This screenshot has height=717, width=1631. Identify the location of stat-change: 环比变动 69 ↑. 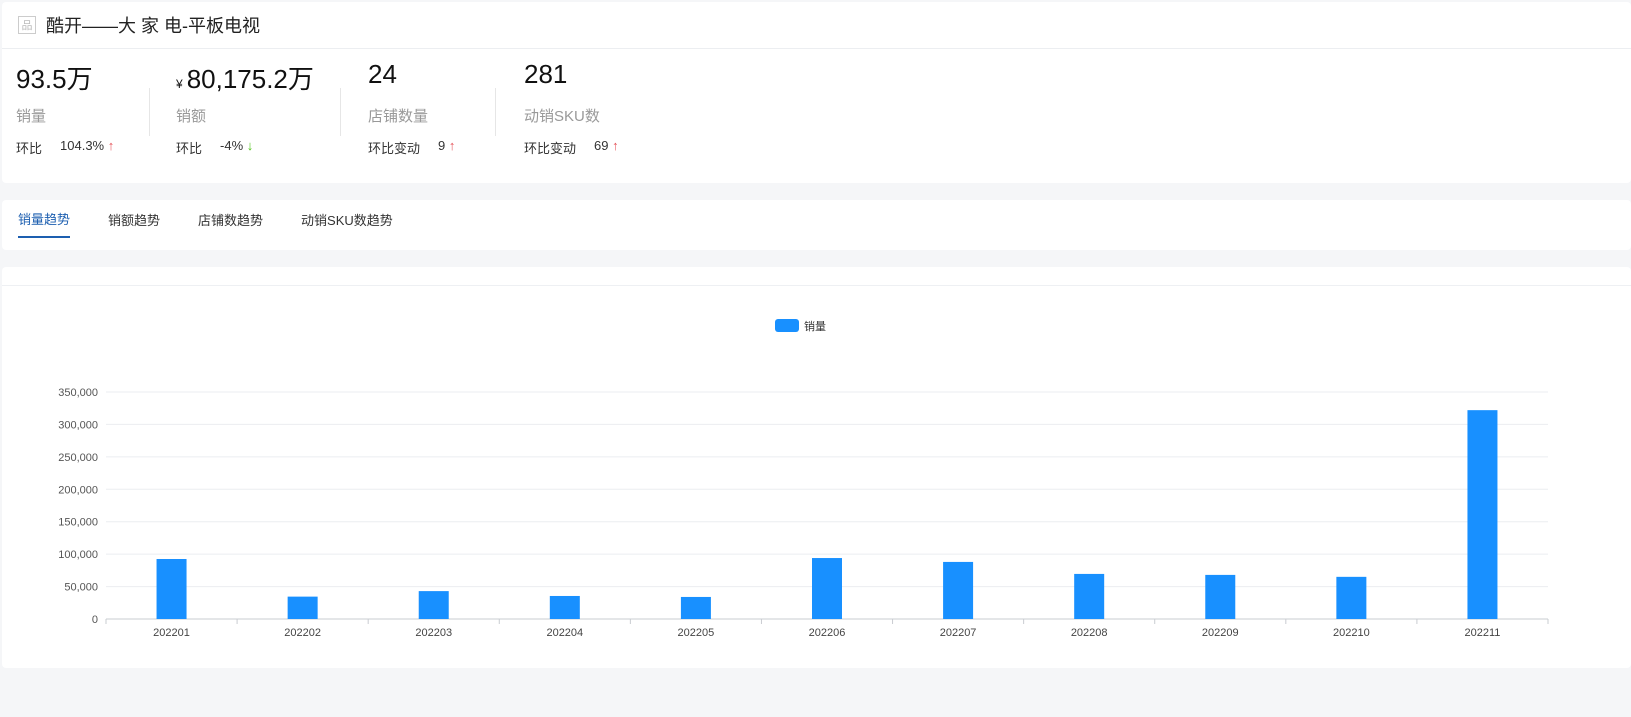
(617, 147).